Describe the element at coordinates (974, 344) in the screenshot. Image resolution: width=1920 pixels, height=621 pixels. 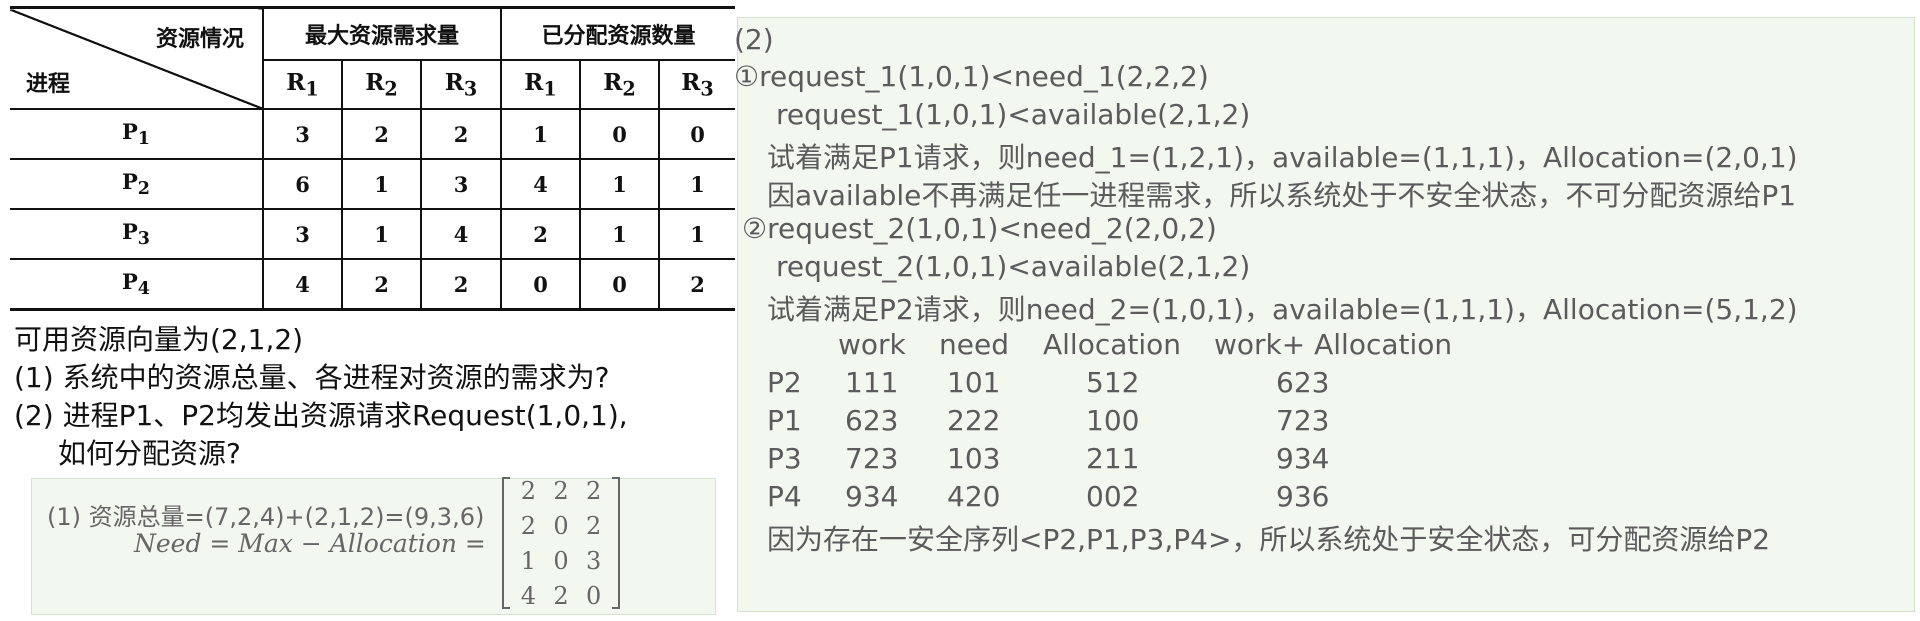
I see `safety-header-need: need` at that location.